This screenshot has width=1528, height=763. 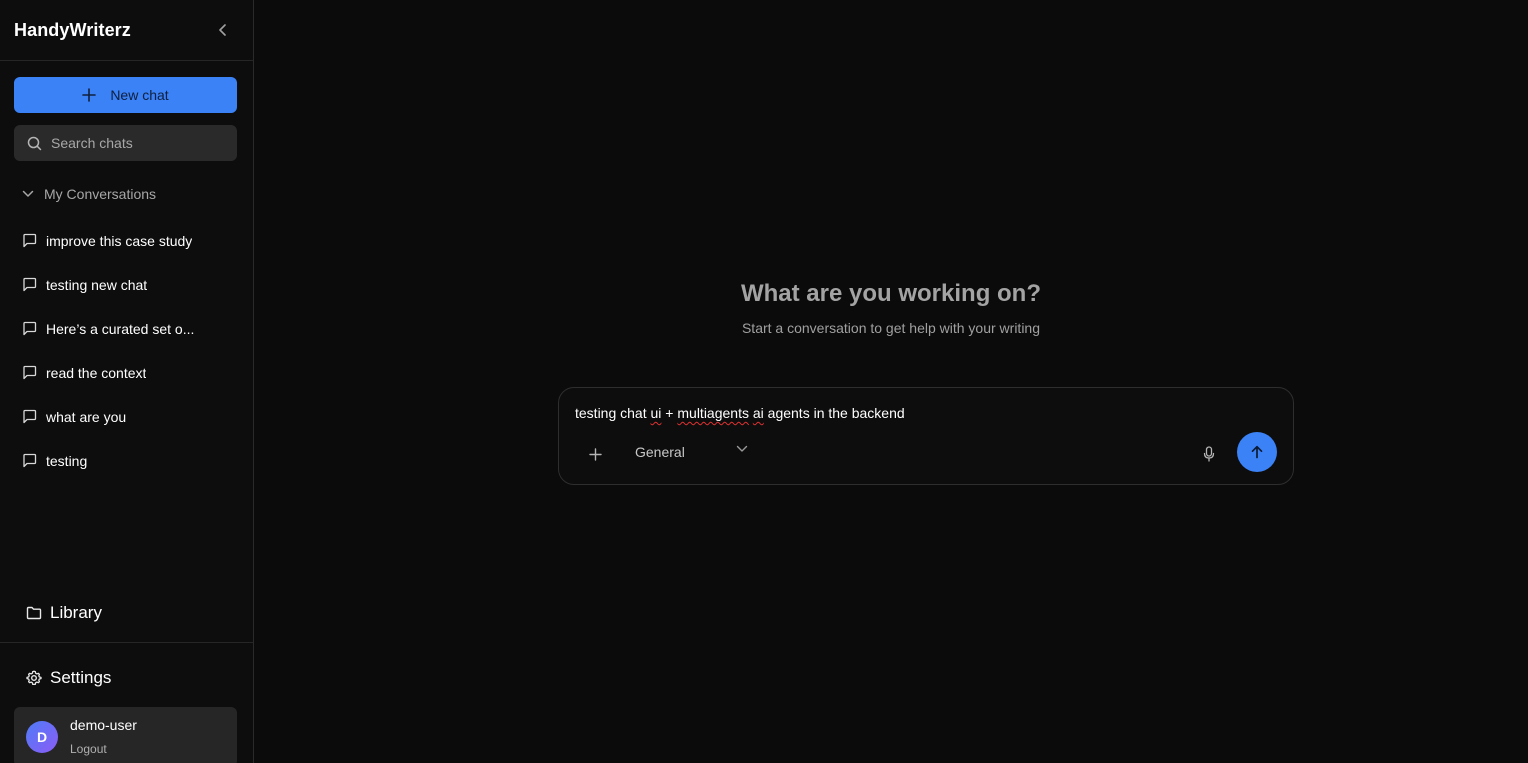 I want to click on mode-select-value: General, so click(x=660, y=452).